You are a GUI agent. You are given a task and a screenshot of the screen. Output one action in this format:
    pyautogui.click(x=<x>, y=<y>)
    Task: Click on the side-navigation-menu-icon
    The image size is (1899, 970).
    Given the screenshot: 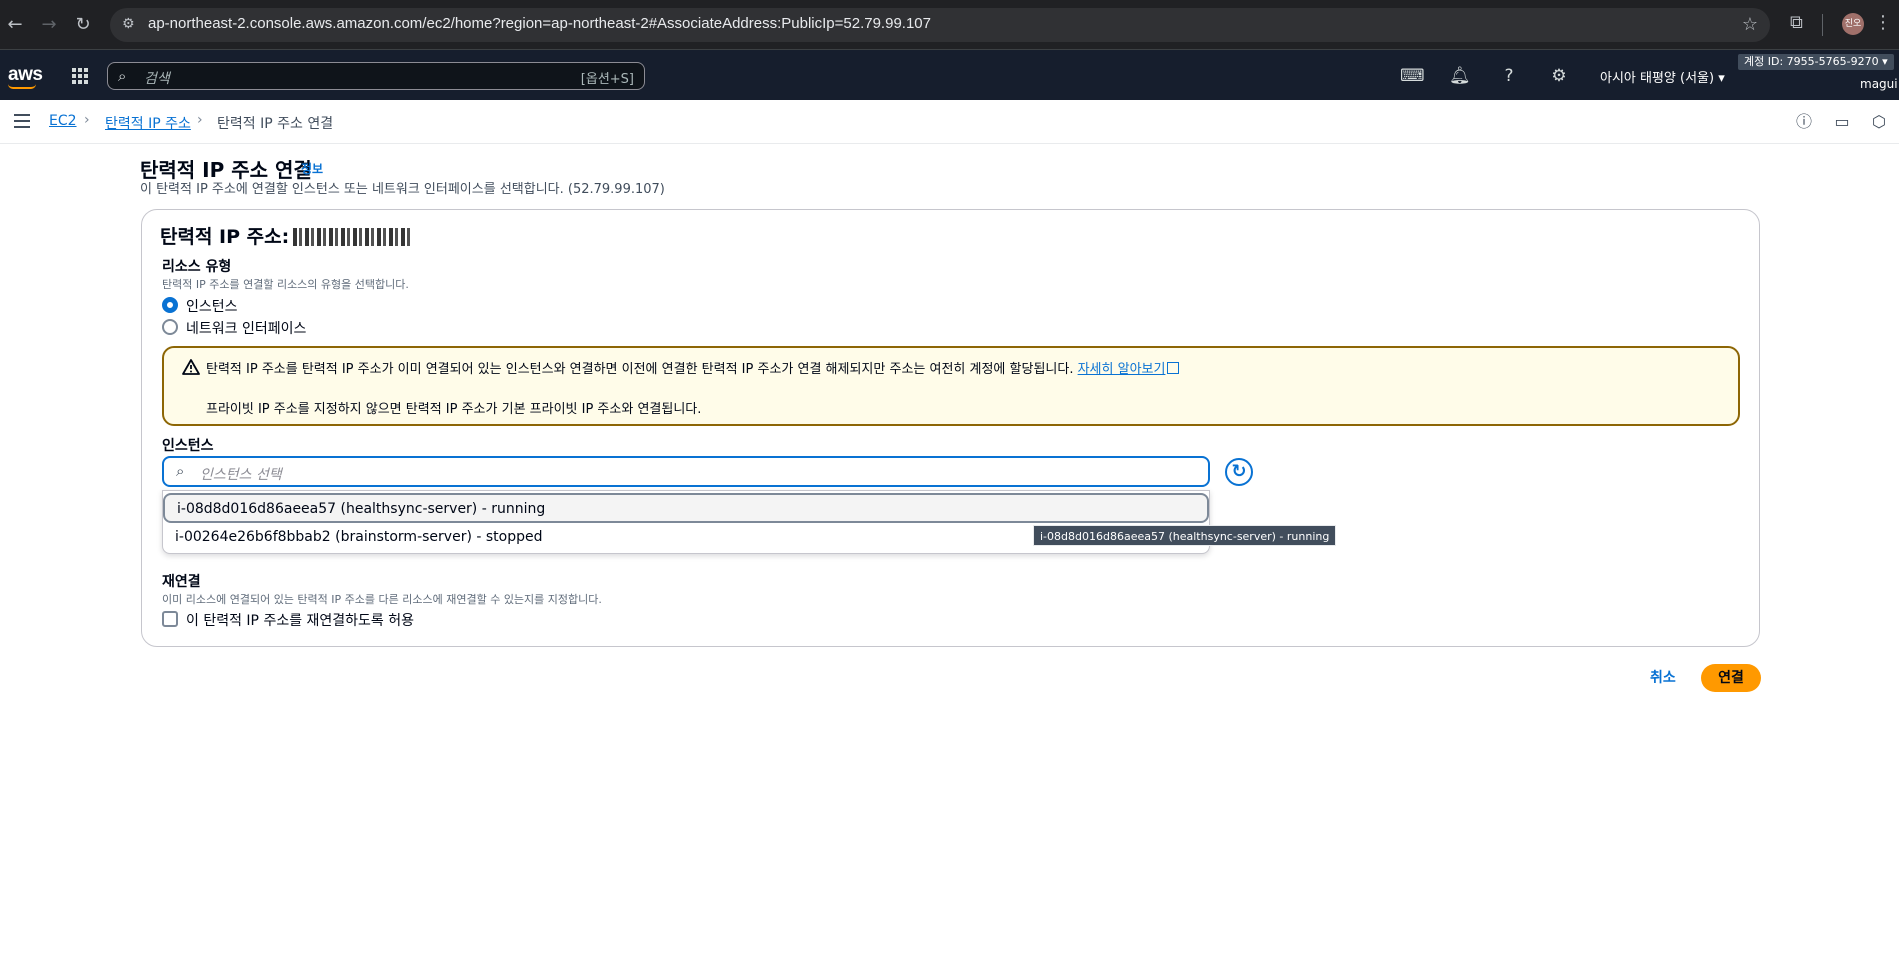 What is the action you would take?
    pyautogui.click(x=22, y=121)
    